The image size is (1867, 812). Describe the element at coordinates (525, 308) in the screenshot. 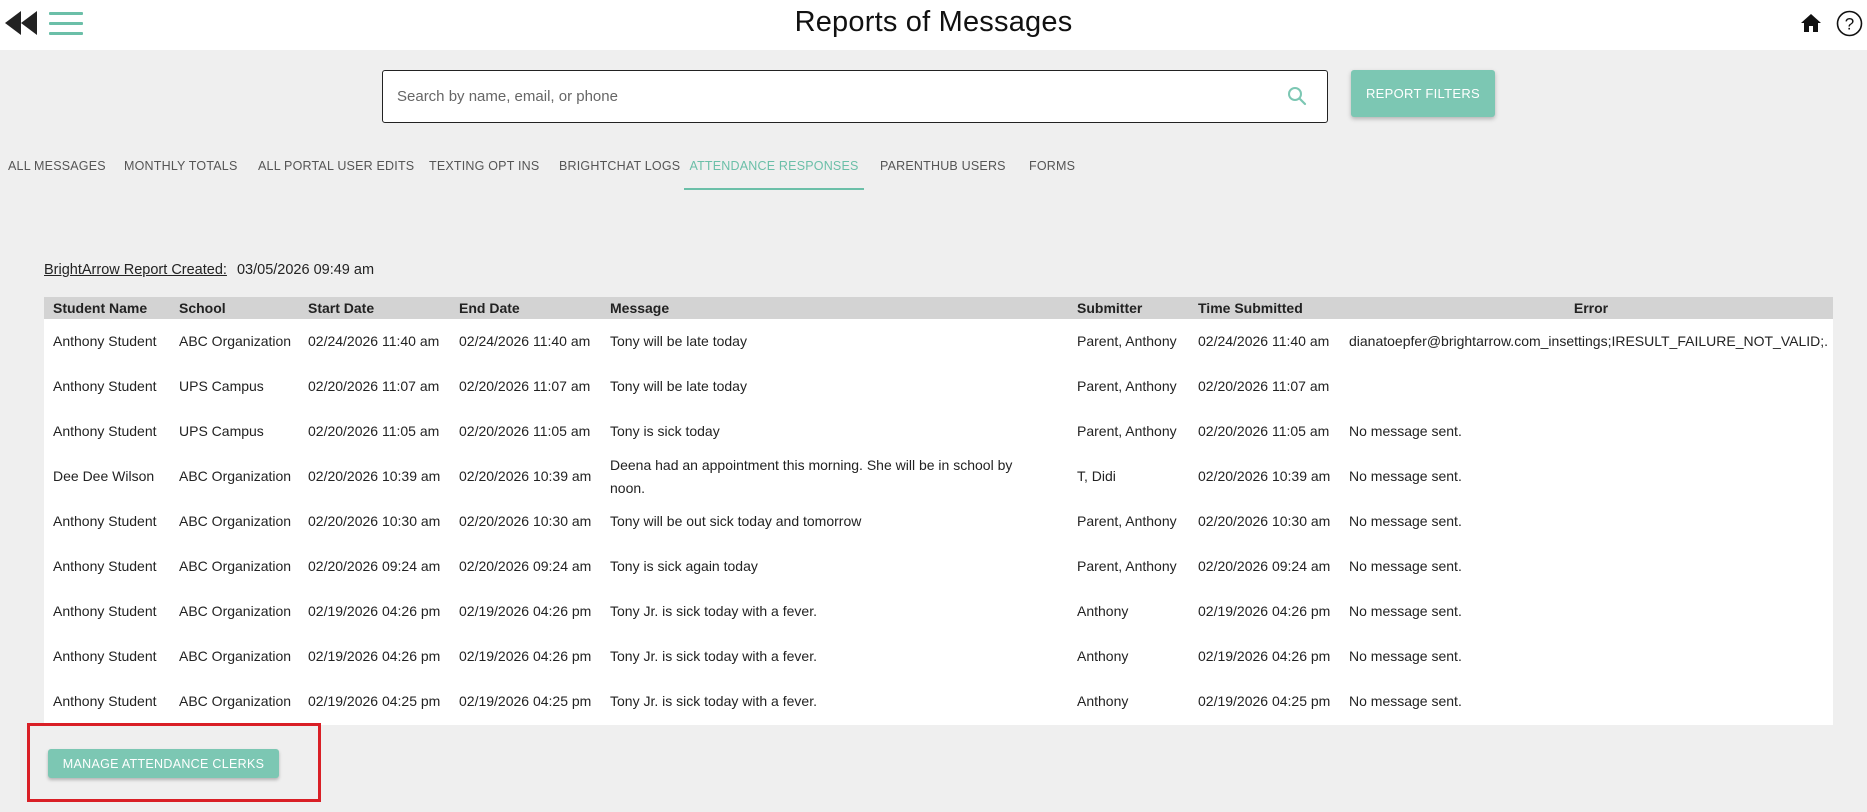

I see `column-header: End Date` at that location.